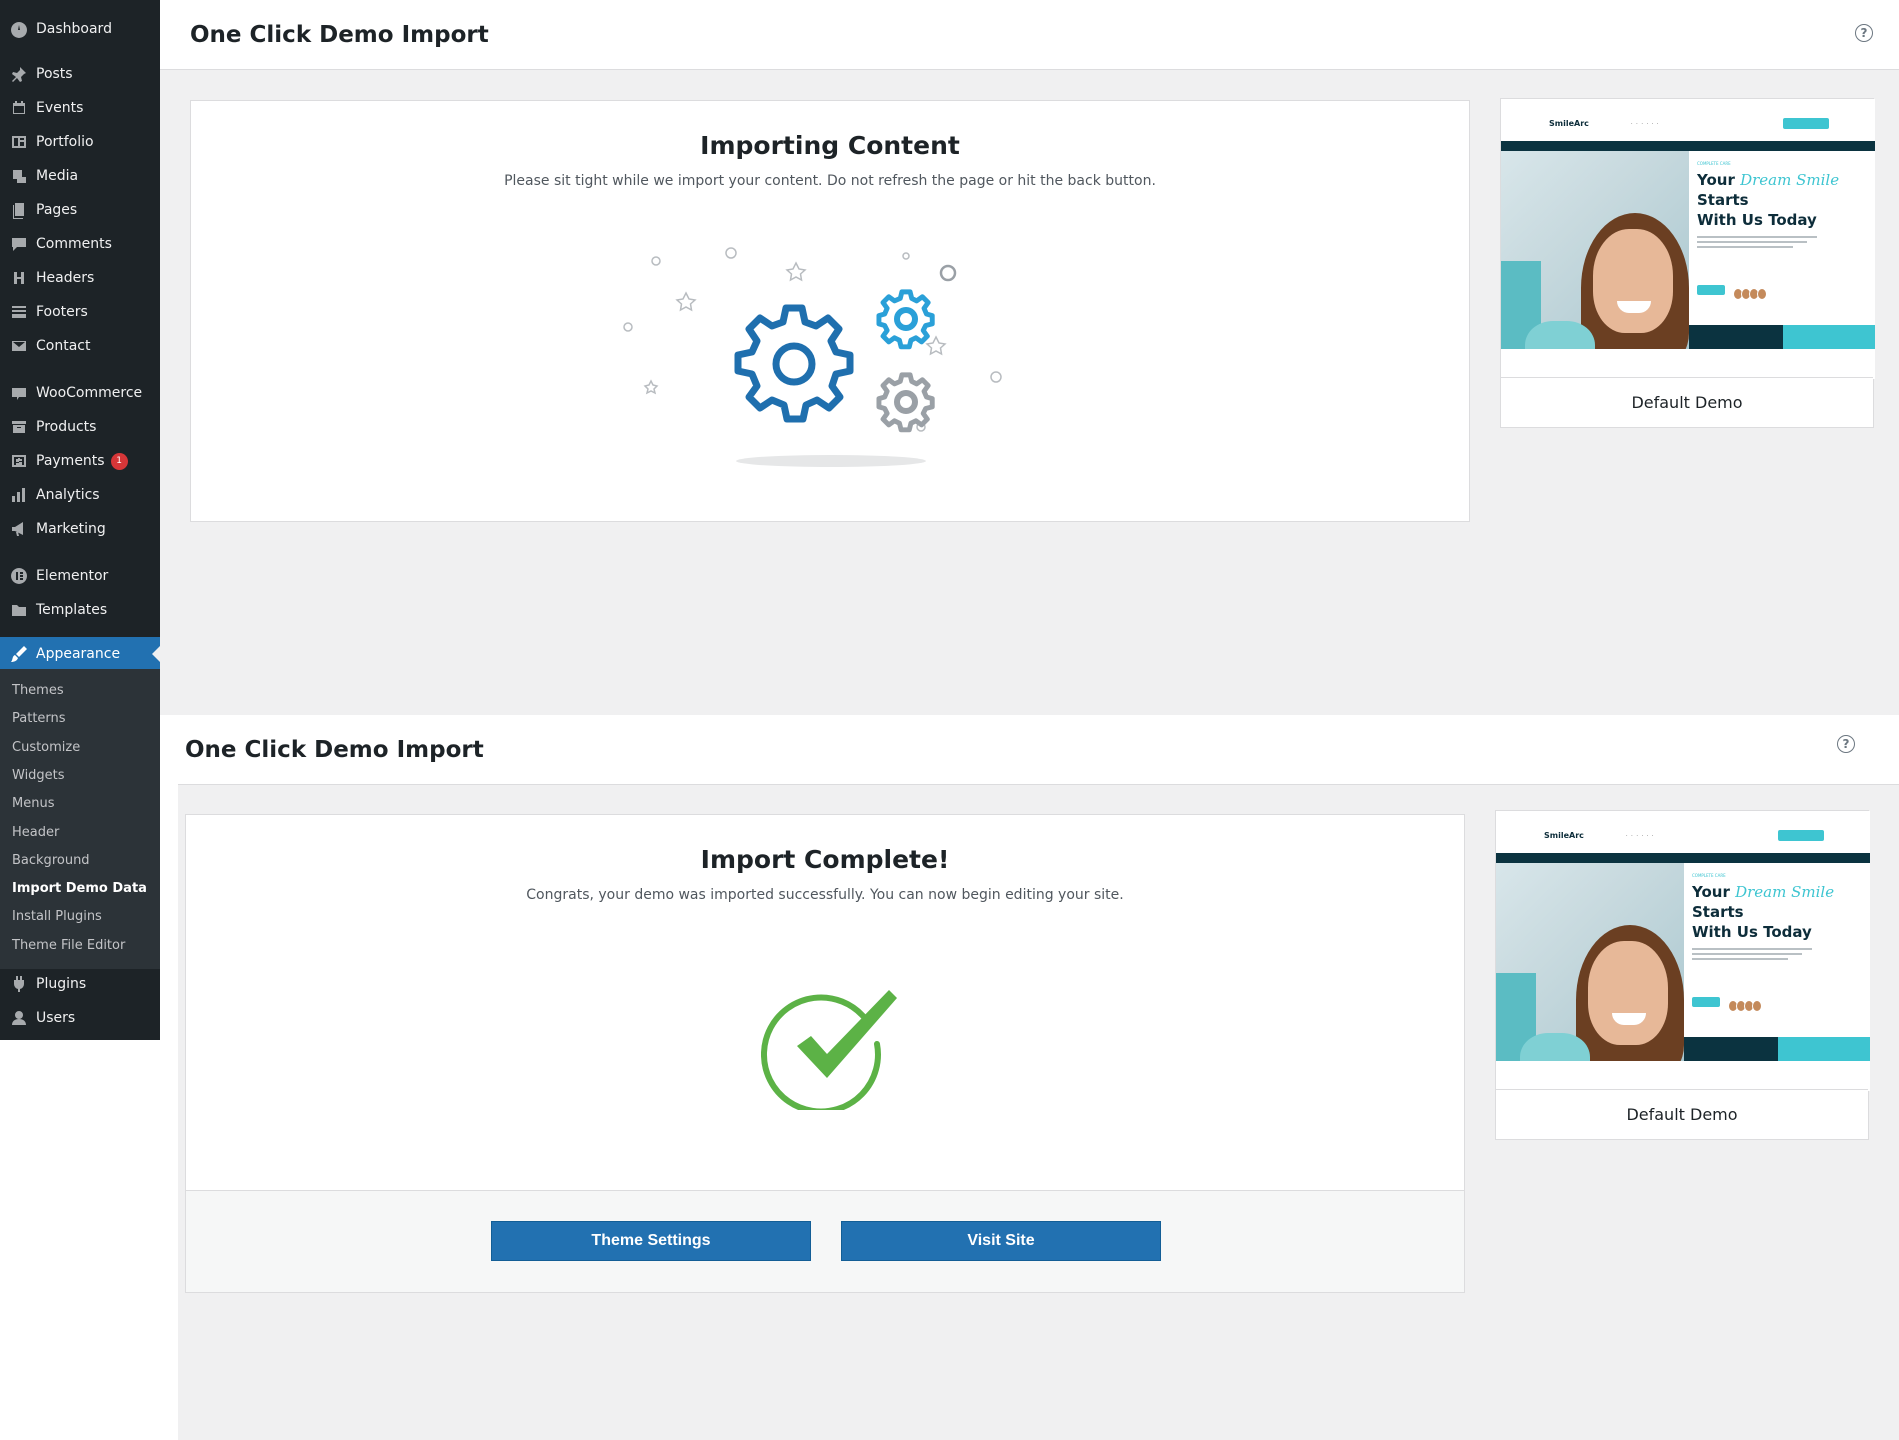 The width and height of the screenshot is (1899, 1440). What do you see at coordinates (80, 210) in the screenshot?
I see `sidebar-item-pages: Pages` at bounding box center [80, 210].